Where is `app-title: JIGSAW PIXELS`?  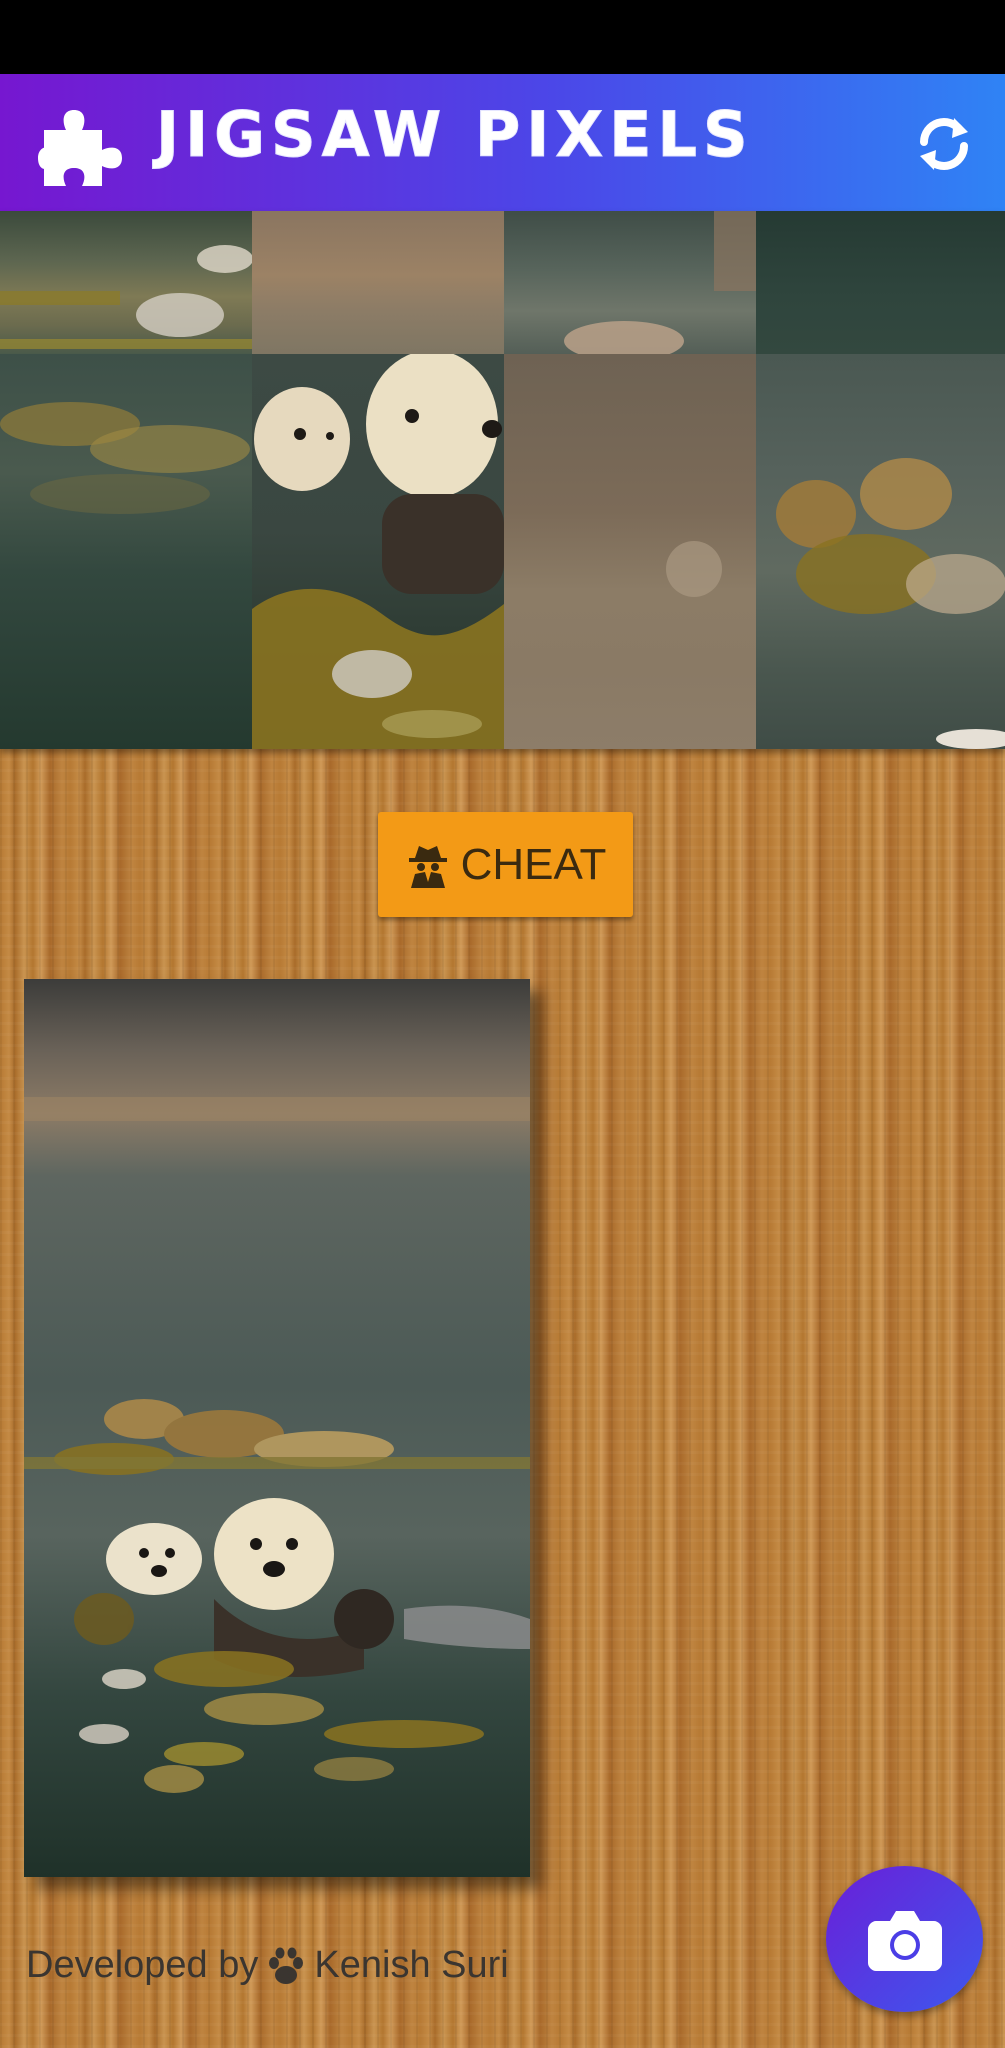
app-title: JIGSAW PIXELS is located at coordinates (455, 135).